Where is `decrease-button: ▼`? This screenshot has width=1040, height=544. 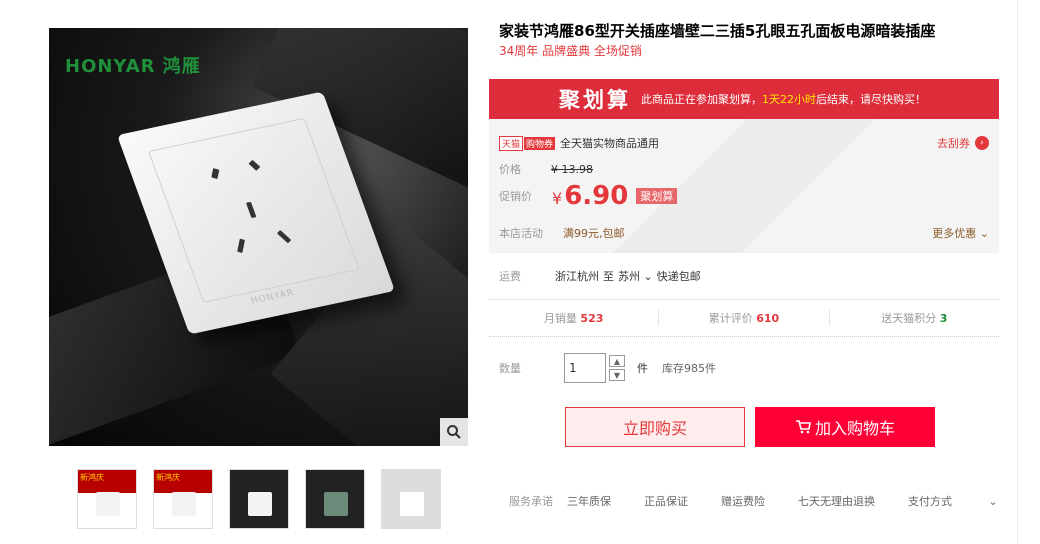 decrease-button: ▼ is located at coordinates (617, 375).